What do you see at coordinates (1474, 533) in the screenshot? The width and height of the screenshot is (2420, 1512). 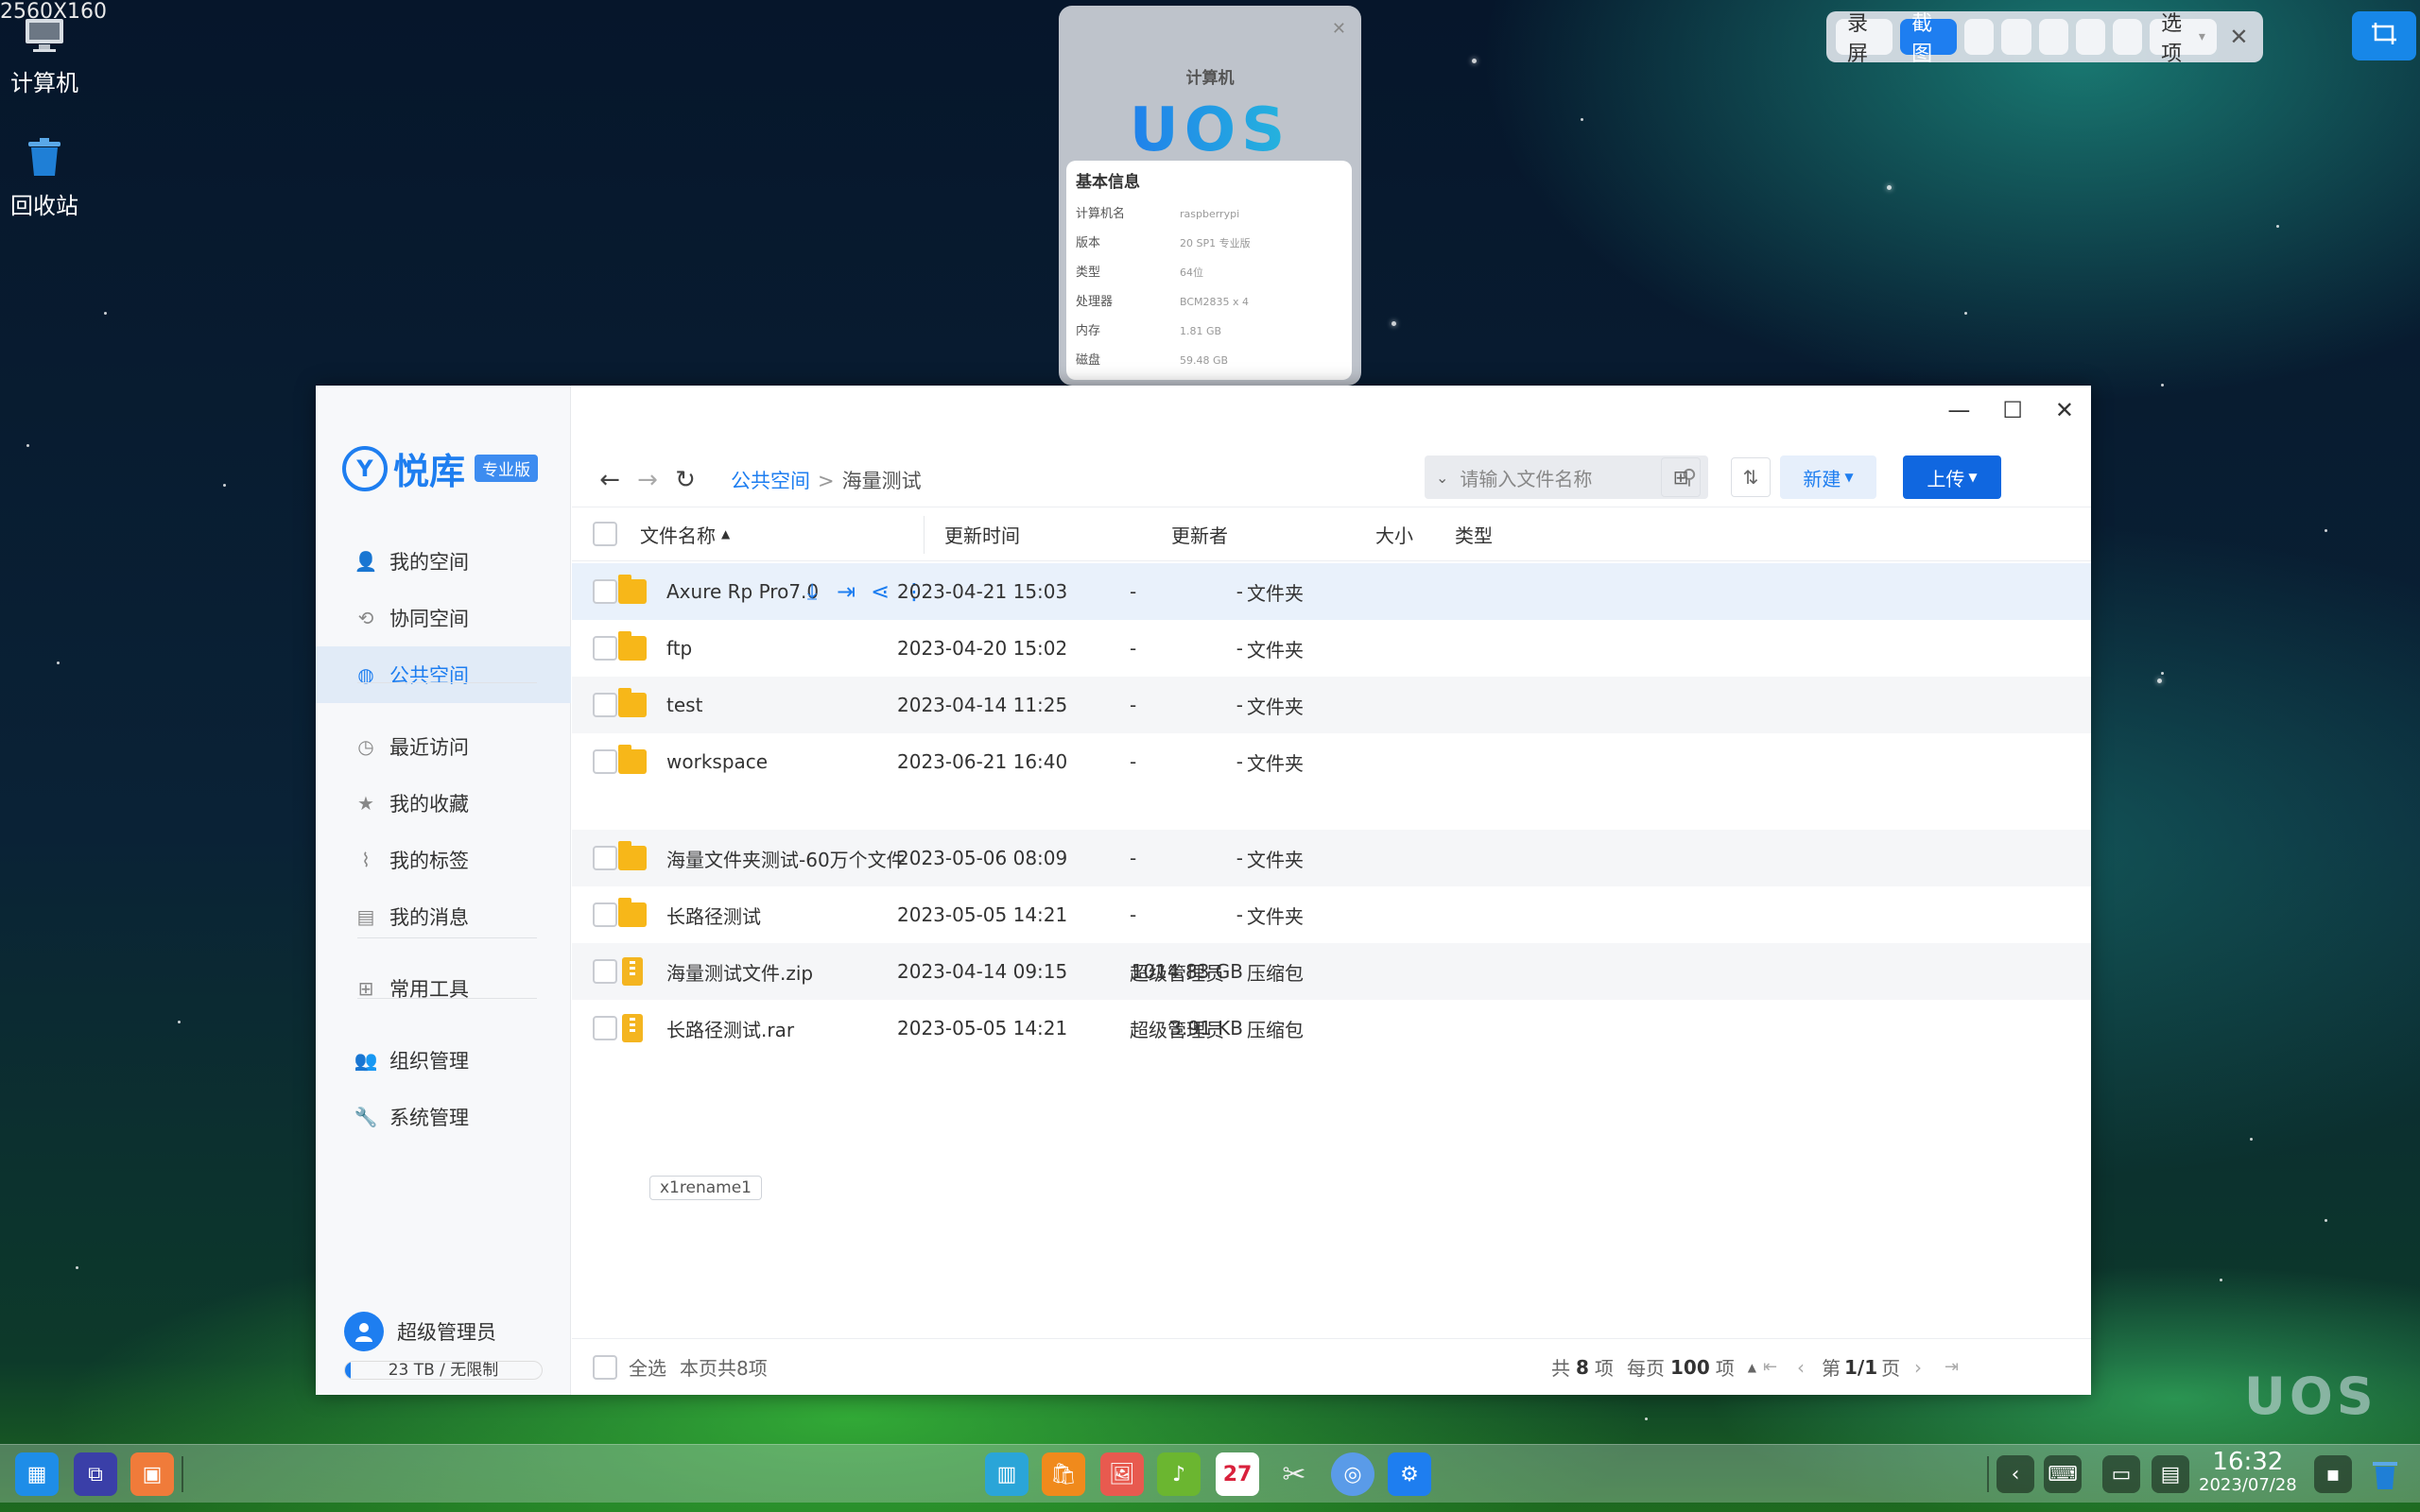 I see `column-header-type: 类型` at bounding box center [1474, 533].